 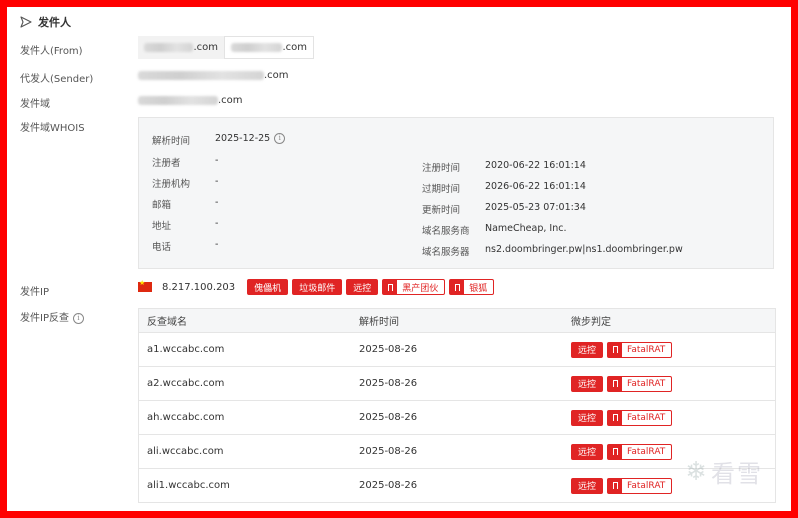 I want to click on tag-spam: 垃圾邮件, so click(x=317, y=287).